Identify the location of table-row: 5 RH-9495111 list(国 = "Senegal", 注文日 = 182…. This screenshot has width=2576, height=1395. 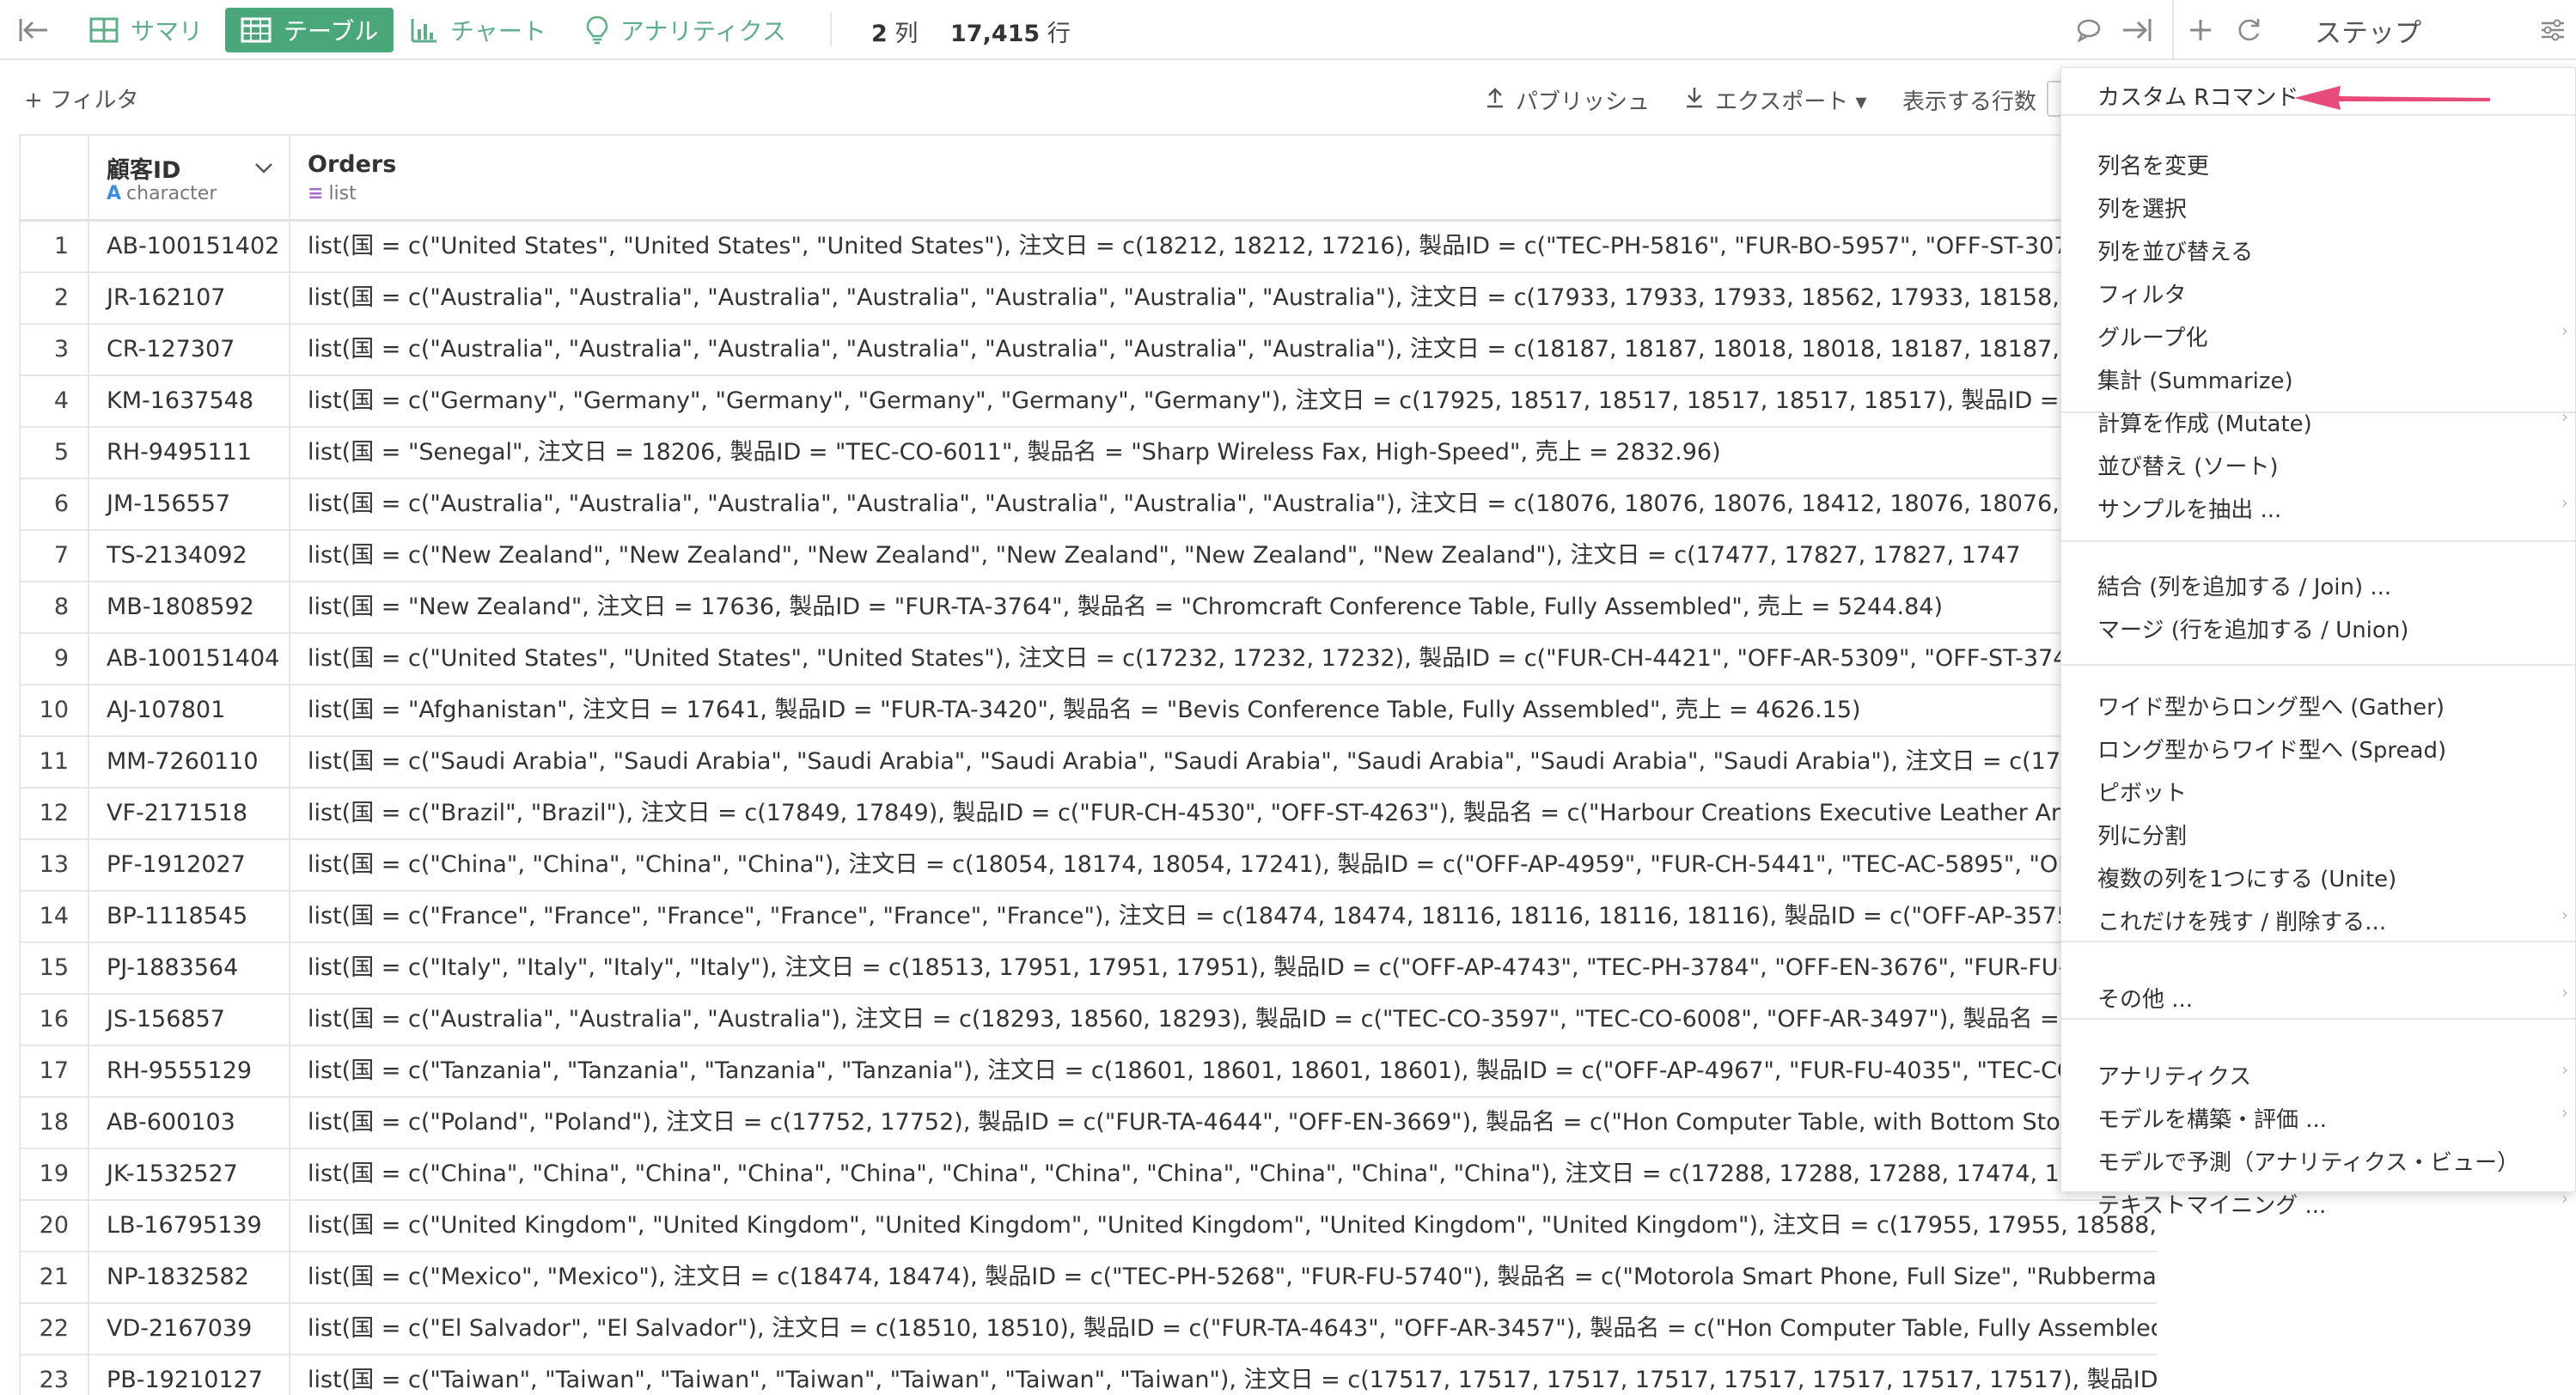
(1089, 453).